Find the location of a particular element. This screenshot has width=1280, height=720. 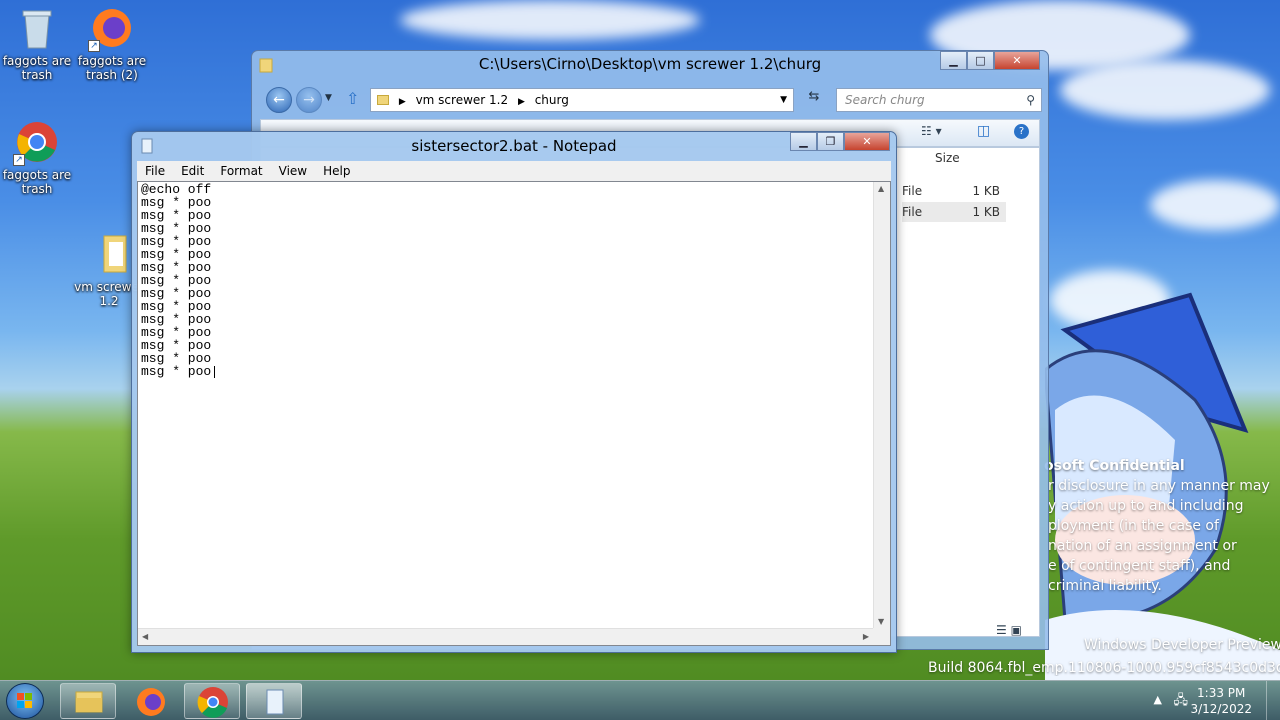

menu-bar: File Edit Format View Help is located at coordinates (514, 171).